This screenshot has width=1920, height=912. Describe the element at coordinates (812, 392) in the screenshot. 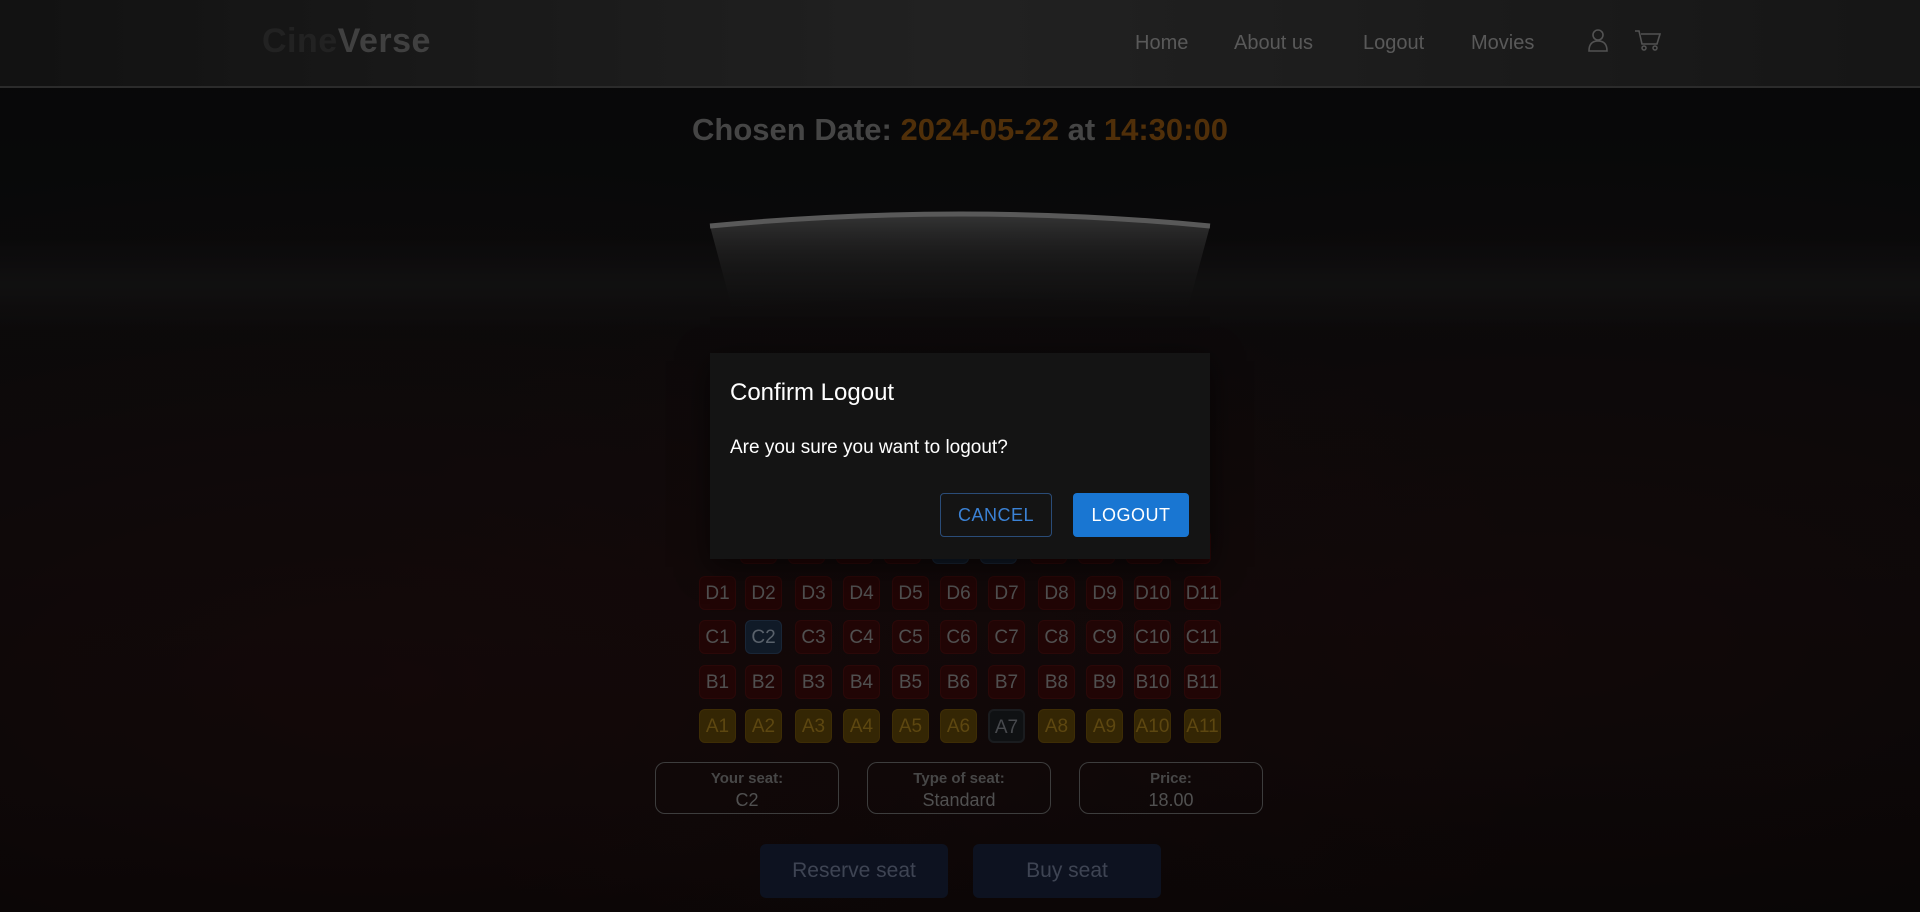

I see `dialog-title: Confirm Logout` at that location.